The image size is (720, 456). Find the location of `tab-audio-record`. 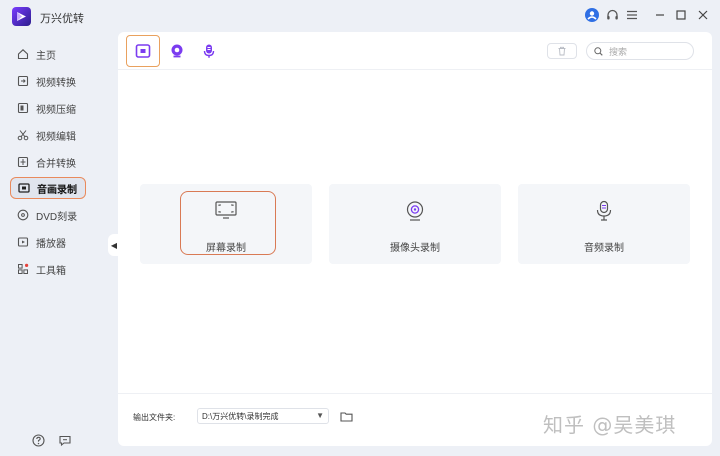

tab-audio-record is located at coordinates (209, 51).